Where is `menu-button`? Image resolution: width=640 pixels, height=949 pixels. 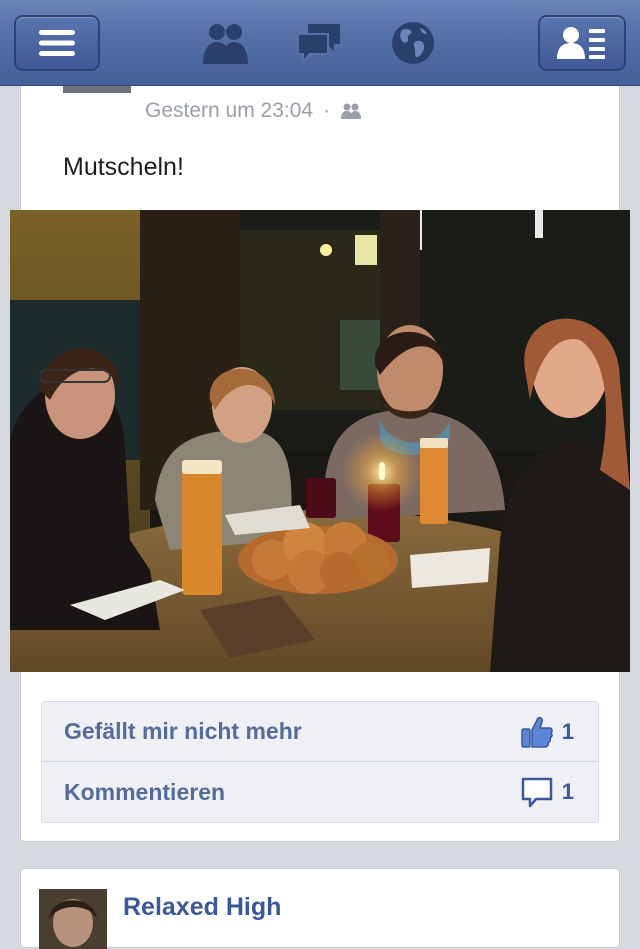
menu-button is located at coordinates (57, 43).